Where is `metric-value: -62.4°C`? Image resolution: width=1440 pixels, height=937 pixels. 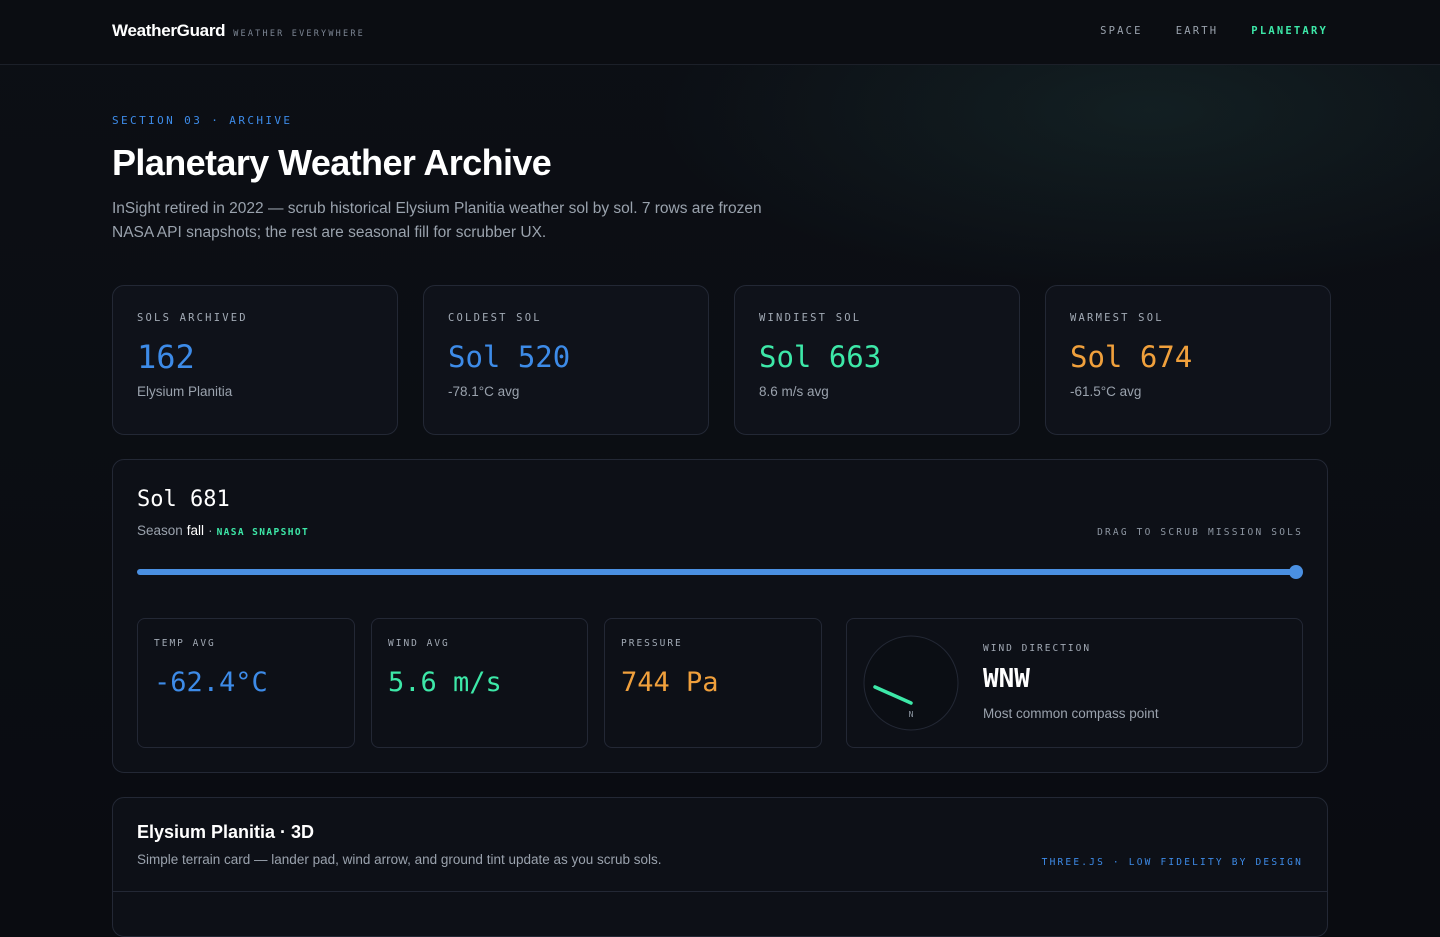
metric-value: -62.4°C is located at coordinates (211, 682).